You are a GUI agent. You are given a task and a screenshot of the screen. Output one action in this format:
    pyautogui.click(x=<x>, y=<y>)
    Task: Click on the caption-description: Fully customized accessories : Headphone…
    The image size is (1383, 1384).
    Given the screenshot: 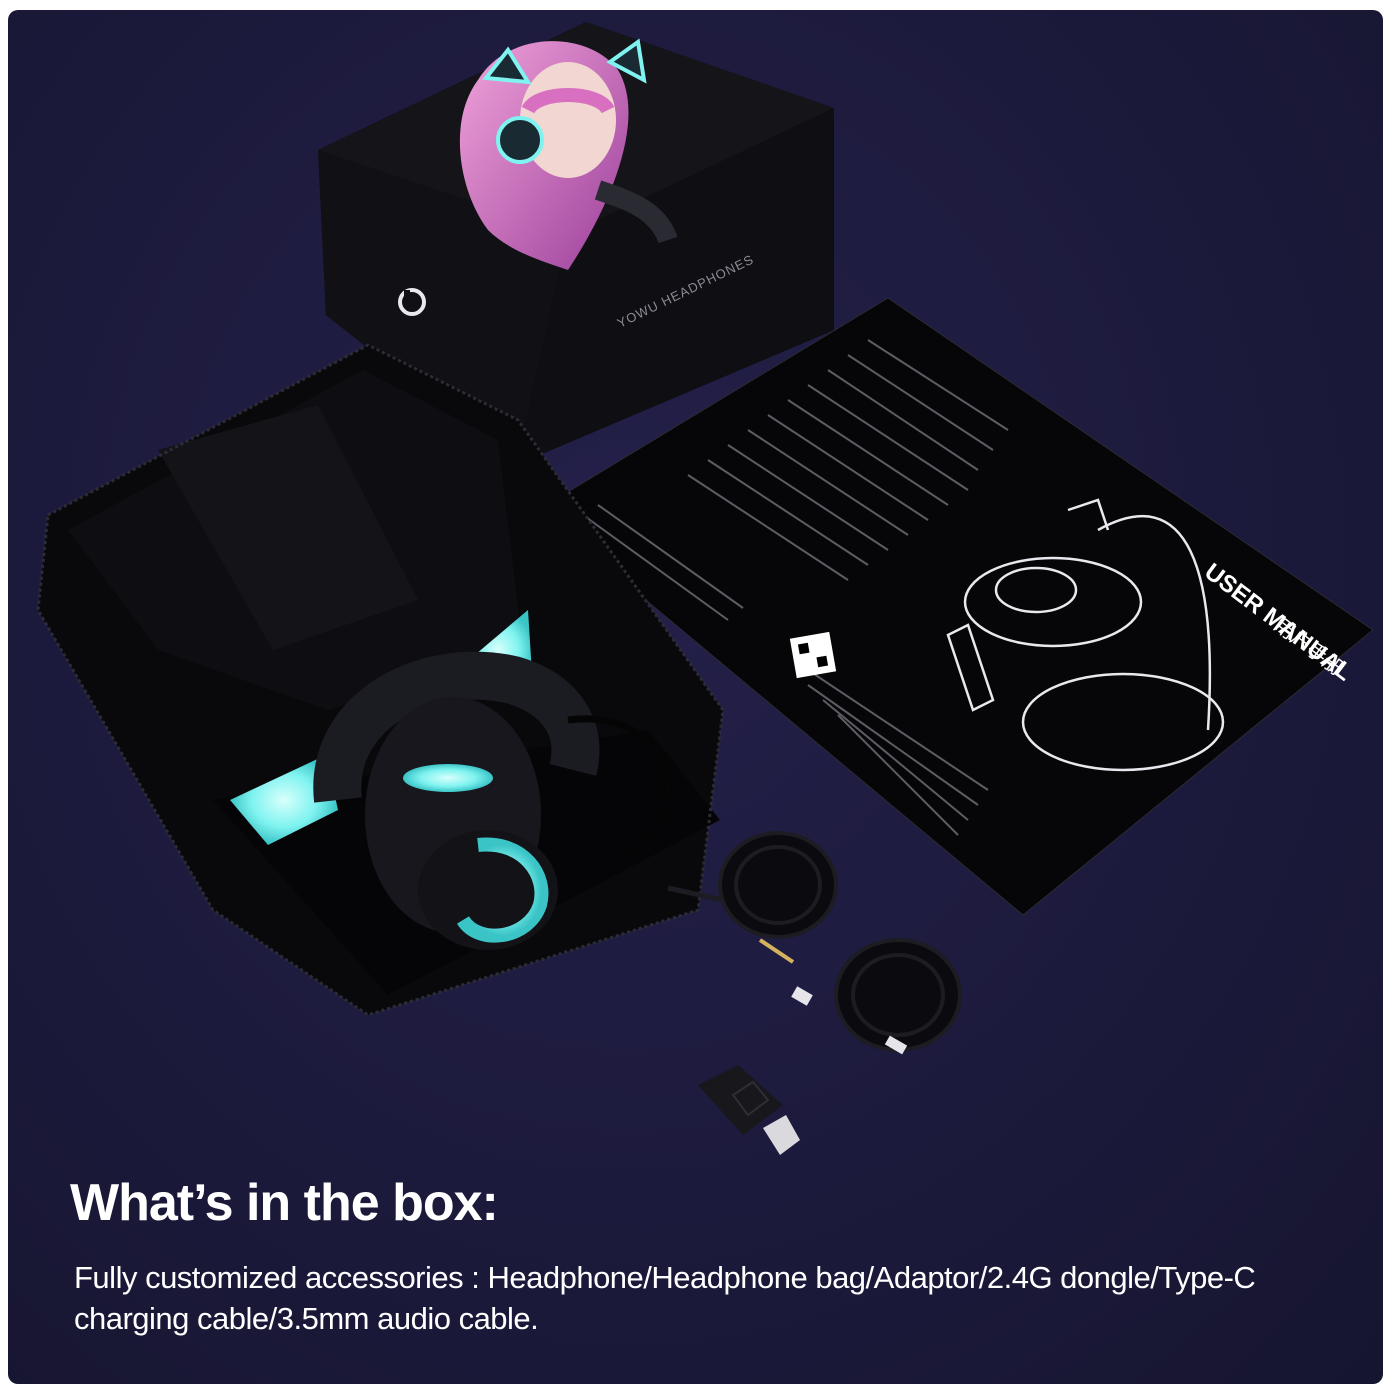 What is the action you would take?
    pyautogui.click(x=665, y=1298)
    